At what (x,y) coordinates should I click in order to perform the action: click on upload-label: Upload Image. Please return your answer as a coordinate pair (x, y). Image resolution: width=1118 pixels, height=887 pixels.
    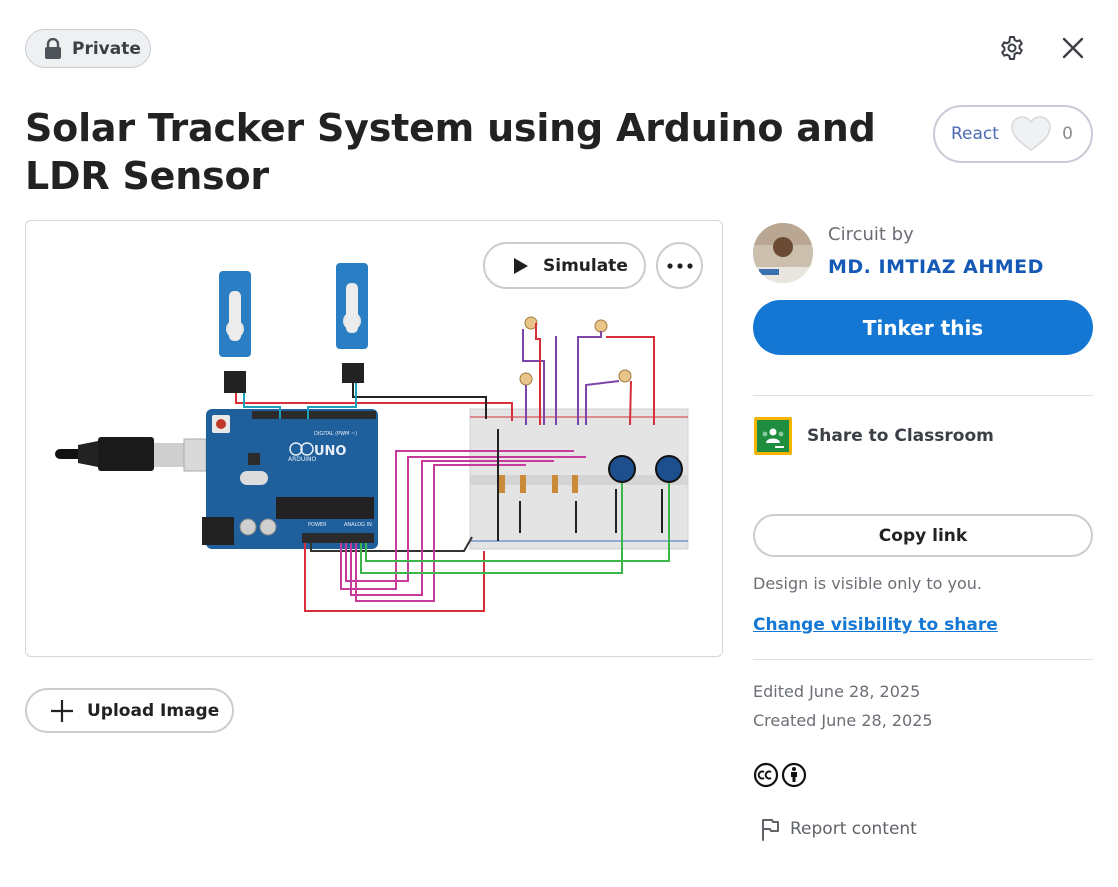
    Looking at the image, I should click on (153, 710).